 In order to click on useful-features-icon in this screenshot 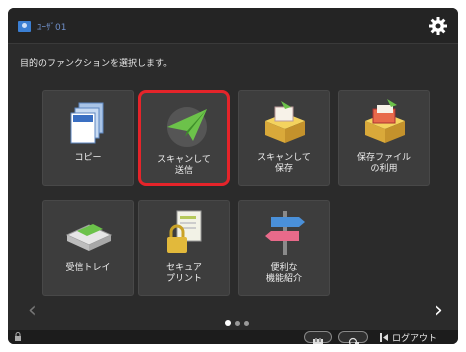, I will do `click(285, 233)`.